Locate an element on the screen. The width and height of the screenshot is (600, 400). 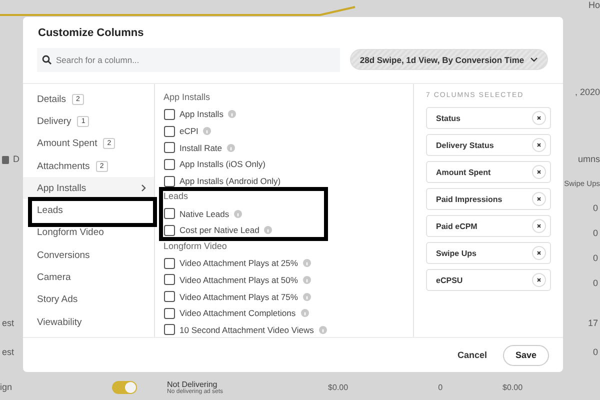
category-label: Story Ads is located at coordinates (57, 300).